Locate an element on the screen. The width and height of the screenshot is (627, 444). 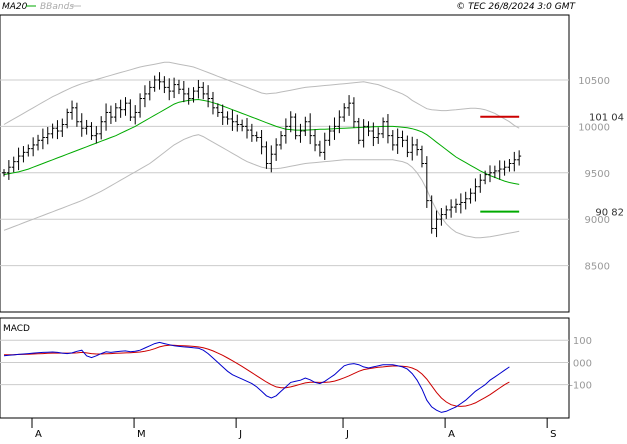
price-tick-label: 10000 is located at coordinates (594, 127).